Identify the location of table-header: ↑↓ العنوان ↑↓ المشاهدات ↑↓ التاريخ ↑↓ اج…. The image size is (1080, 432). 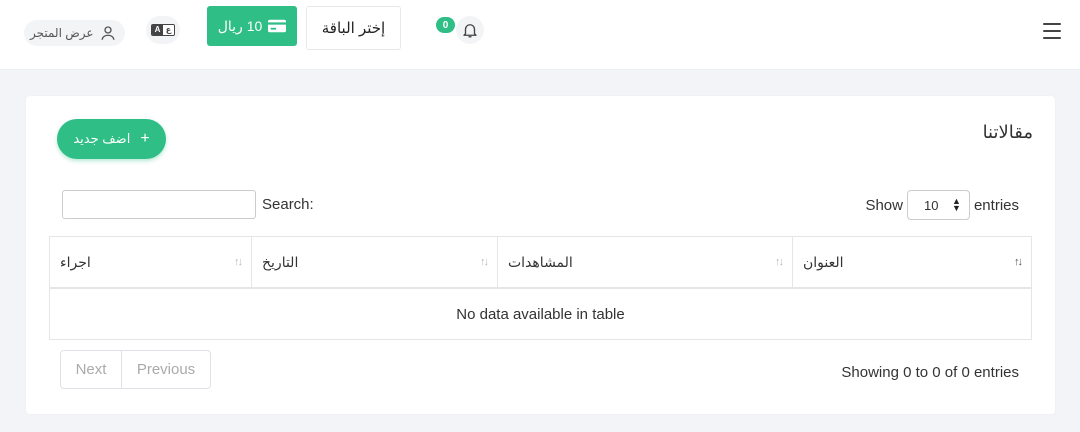
(540, 263).